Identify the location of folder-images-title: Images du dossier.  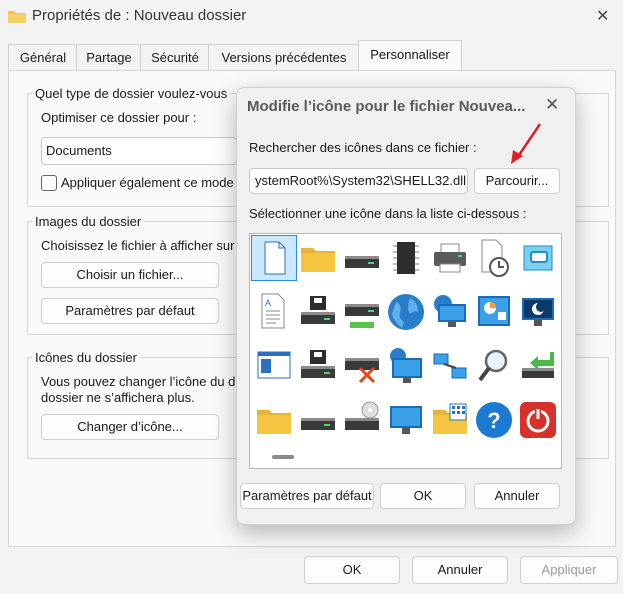
(88, 221).